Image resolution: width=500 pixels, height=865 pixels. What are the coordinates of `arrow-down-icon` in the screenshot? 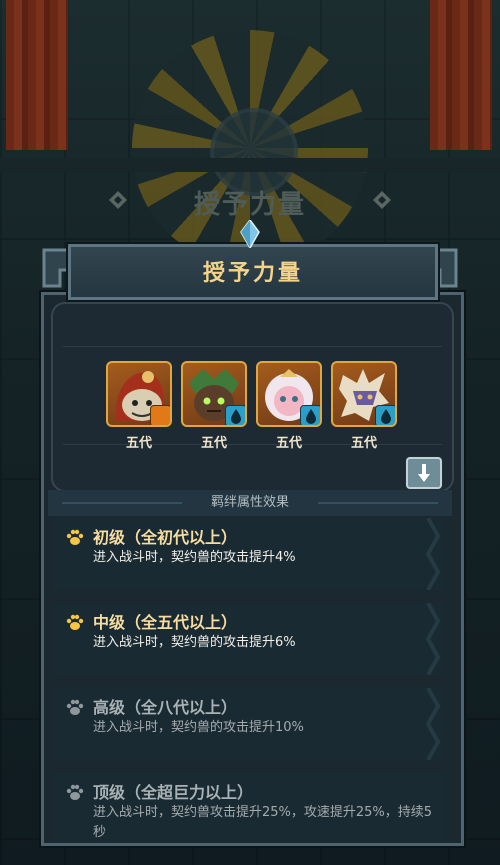 It's located at (424, 473).